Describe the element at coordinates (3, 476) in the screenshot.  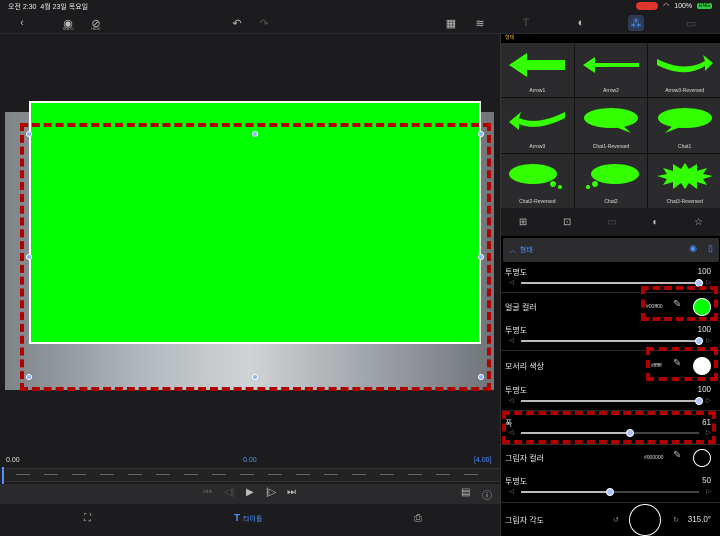
I see `playhead` at that location.